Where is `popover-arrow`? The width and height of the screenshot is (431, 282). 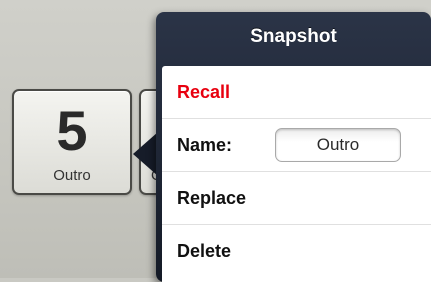 popover-arrow is located at coordinates (145, 154).